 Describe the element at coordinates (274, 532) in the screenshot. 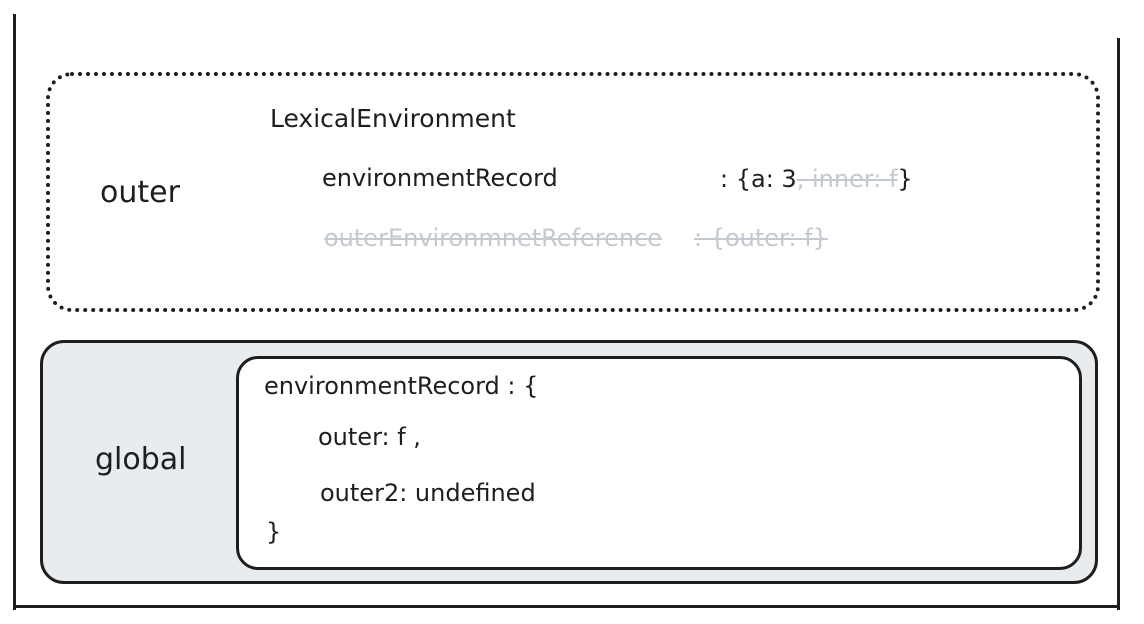

I see `global-record-close: }` at that location.